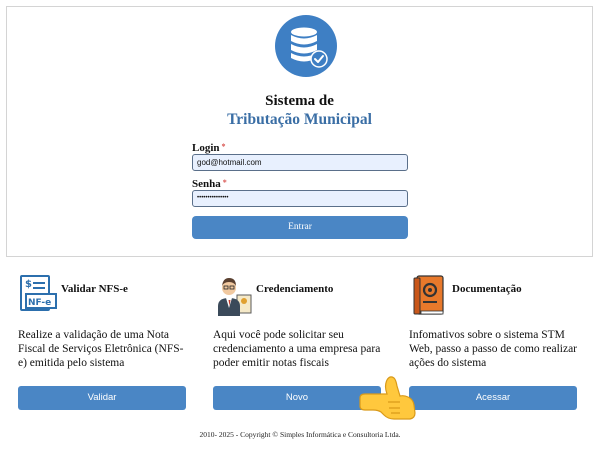  Describe the element at coordinates (295, 289) in the screenshot. I see `card-title: Credenciamento` at that location.